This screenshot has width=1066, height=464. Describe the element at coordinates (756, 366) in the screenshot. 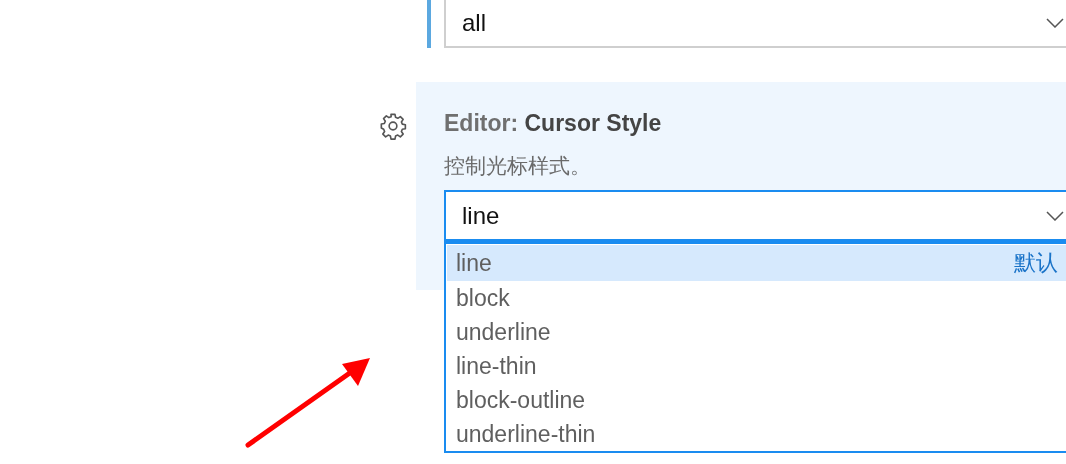

I see `dropdown-option: line-thin` at that location.